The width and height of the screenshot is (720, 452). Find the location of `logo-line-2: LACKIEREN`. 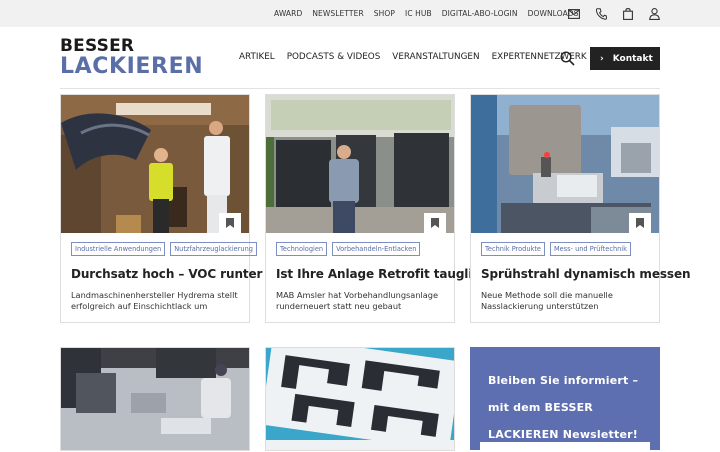

logo-line-2: LACKIEREN is located at coordinates (132, 66).